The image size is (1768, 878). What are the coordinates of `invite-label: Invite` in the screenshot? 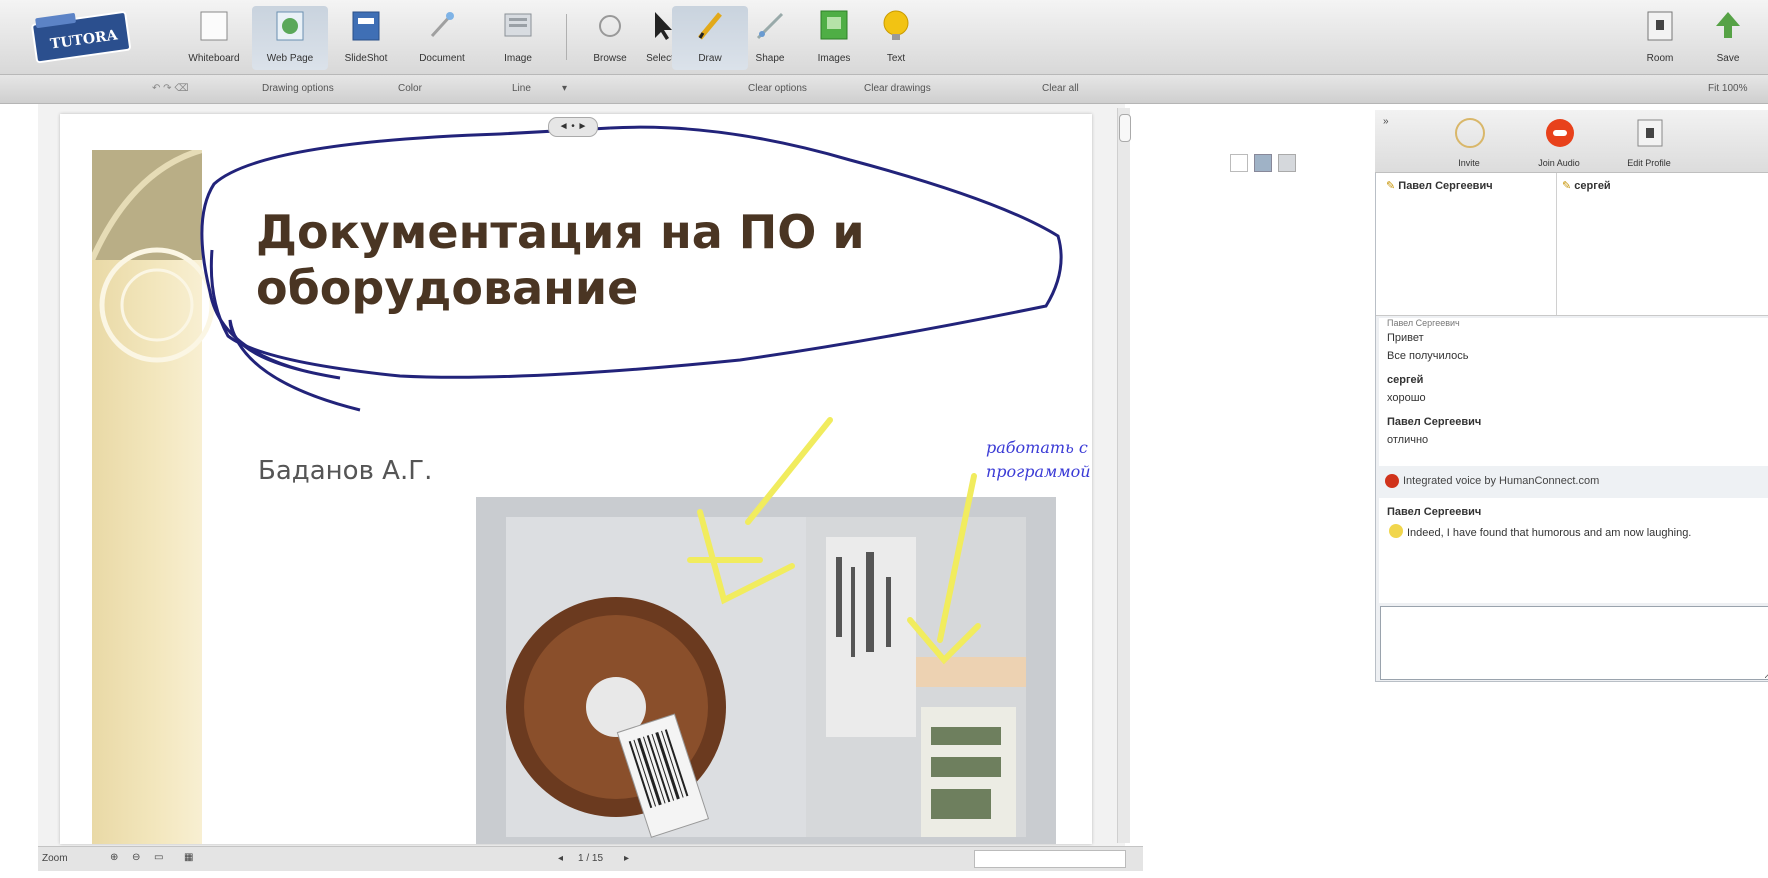 It's located at (1469, 163).